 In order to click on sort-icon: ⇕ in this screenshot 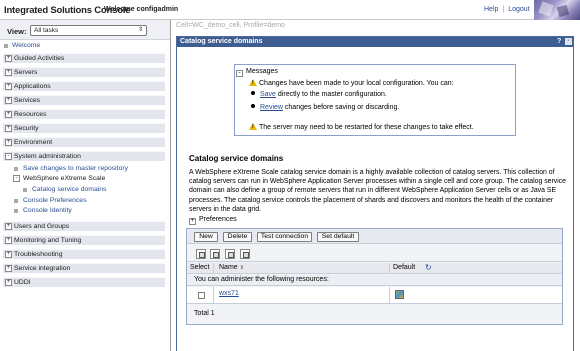, I will do `click(242, 268)`.